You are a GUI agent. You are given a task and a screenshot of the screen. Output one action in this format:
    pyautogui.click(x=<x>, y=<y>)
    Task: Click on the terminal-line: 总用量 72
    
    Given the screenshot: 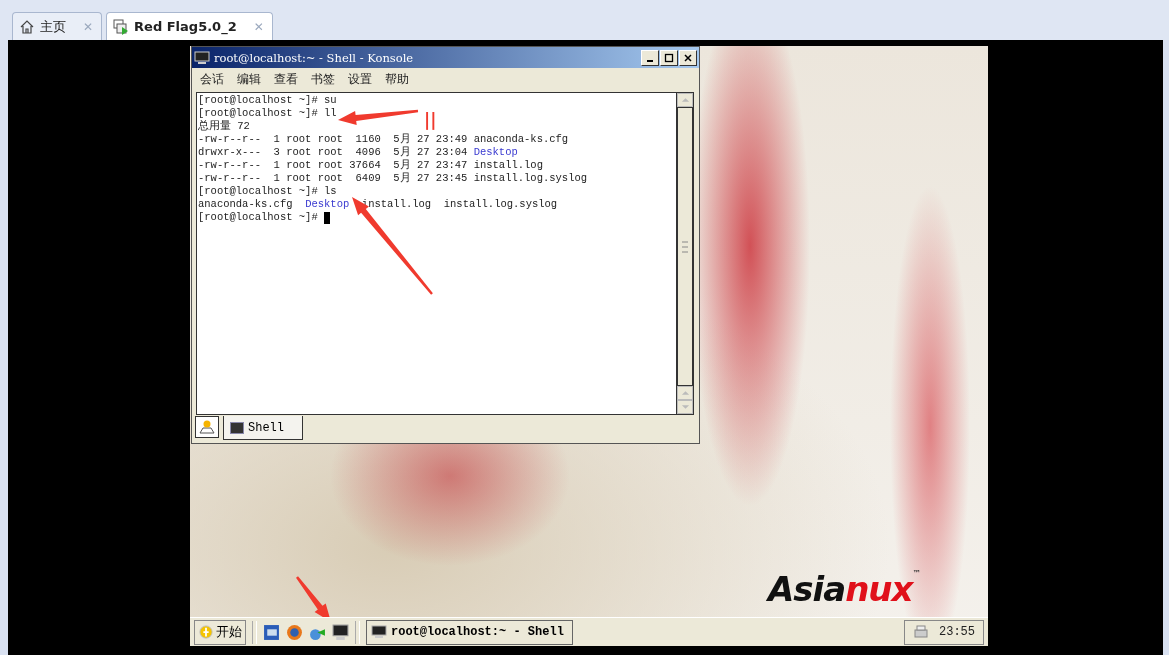 What is the action you would take?
    pyautogui.click(x=224, y=126)
    